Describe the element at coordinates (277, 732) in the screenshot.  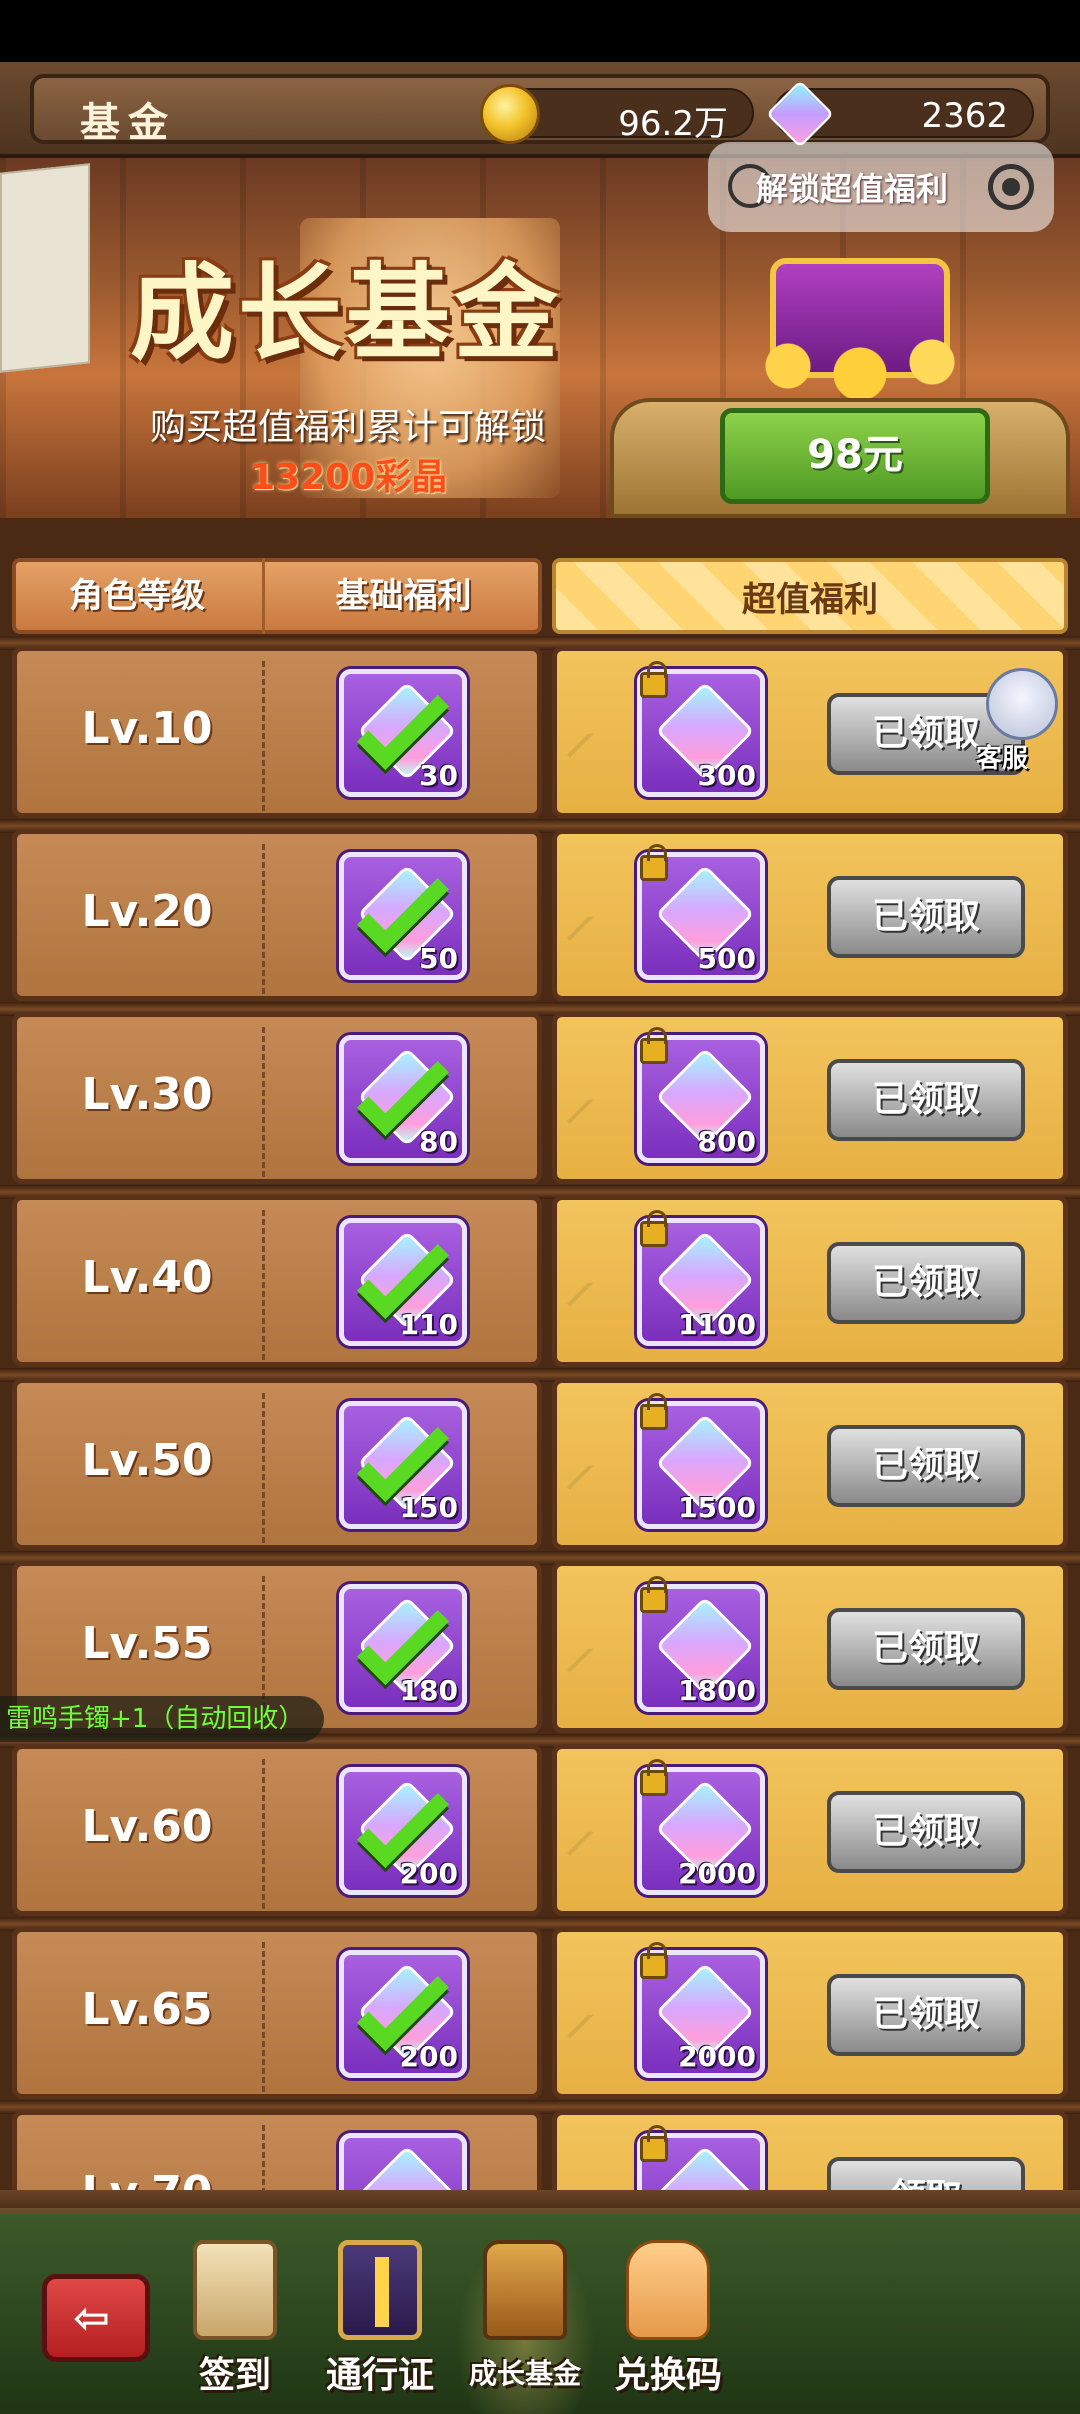
I see `basic-cell: Lv.10 30` at that location.